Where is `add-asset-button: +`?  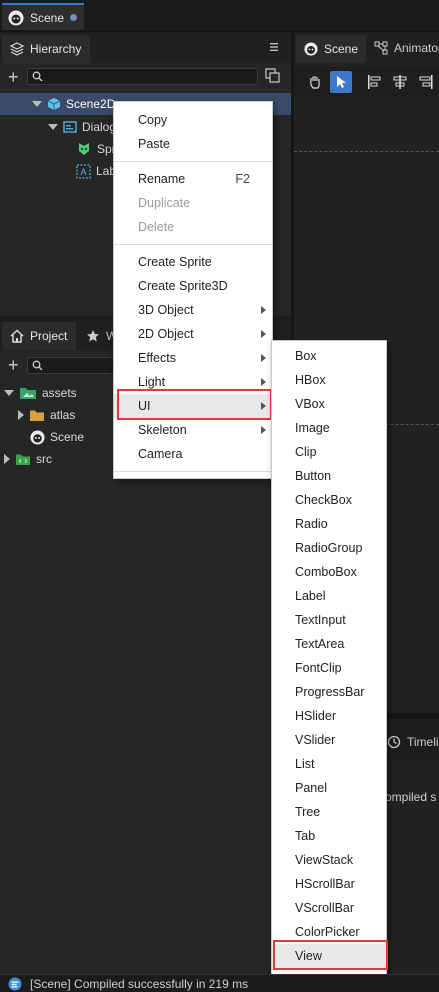 add-asset-button: + is located at coordinates (13, 365).